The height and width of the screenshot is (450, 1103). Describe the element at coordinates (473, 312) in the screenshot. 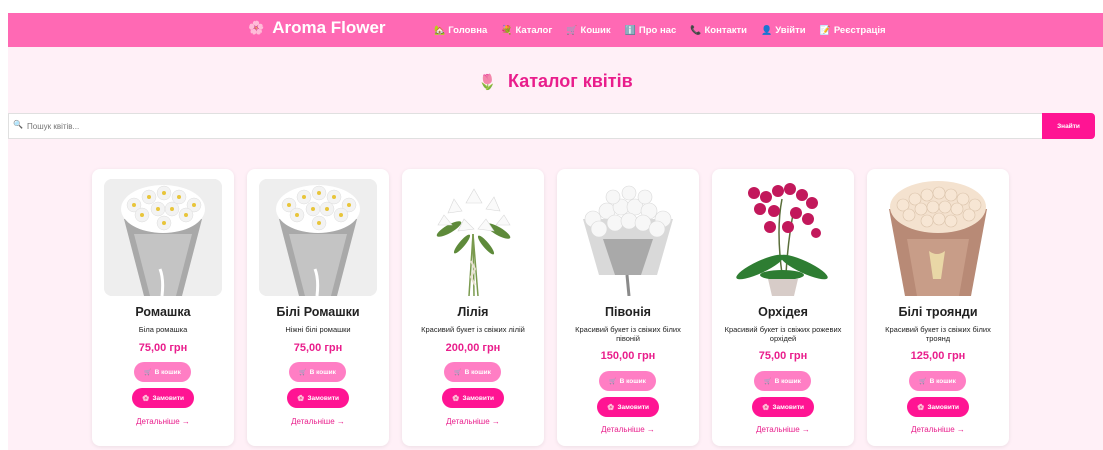

I see `product-title: Лілія` at that location.